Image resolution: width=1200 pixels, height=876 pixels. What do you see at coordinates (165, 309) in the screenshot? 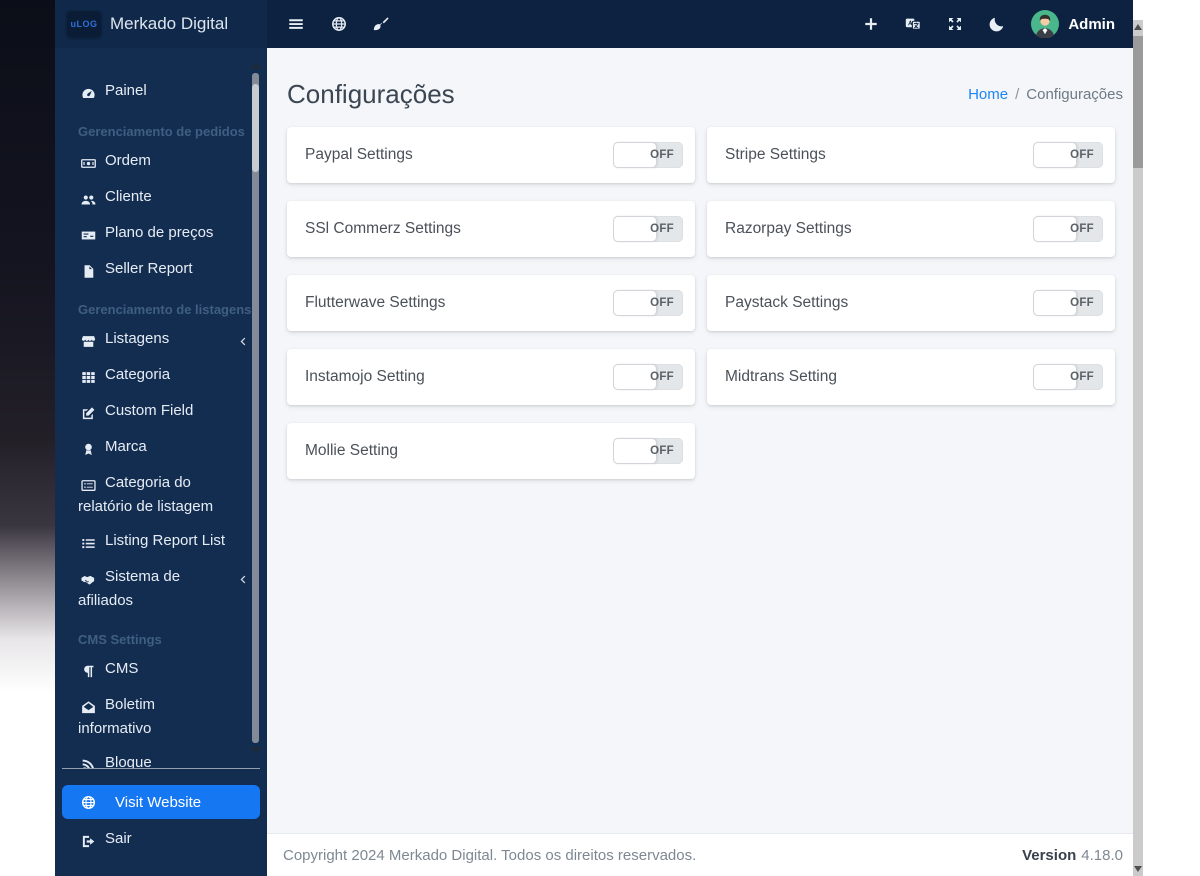
I see `menu-section-header-gerenciamento-de-listagens: Gerenciamento de listagens` at bounding box center [165, 309].